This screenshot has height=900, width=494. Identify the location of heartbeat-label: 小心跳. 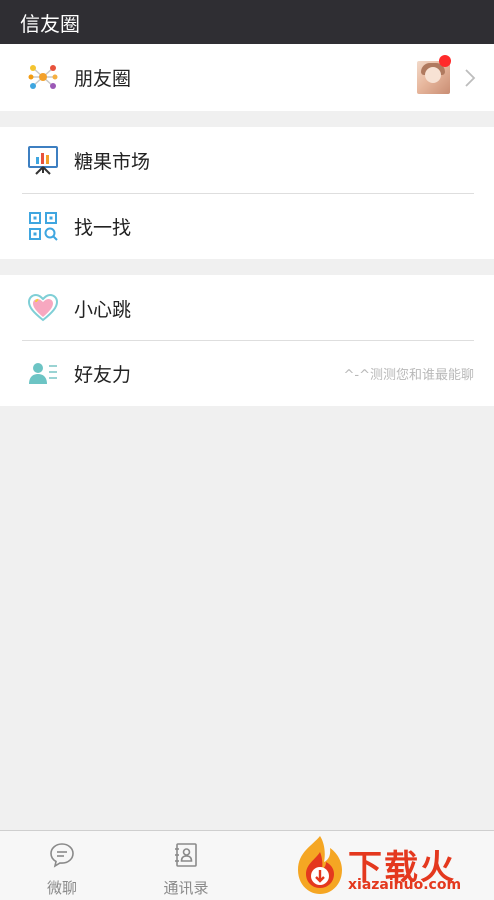
(103, 309).